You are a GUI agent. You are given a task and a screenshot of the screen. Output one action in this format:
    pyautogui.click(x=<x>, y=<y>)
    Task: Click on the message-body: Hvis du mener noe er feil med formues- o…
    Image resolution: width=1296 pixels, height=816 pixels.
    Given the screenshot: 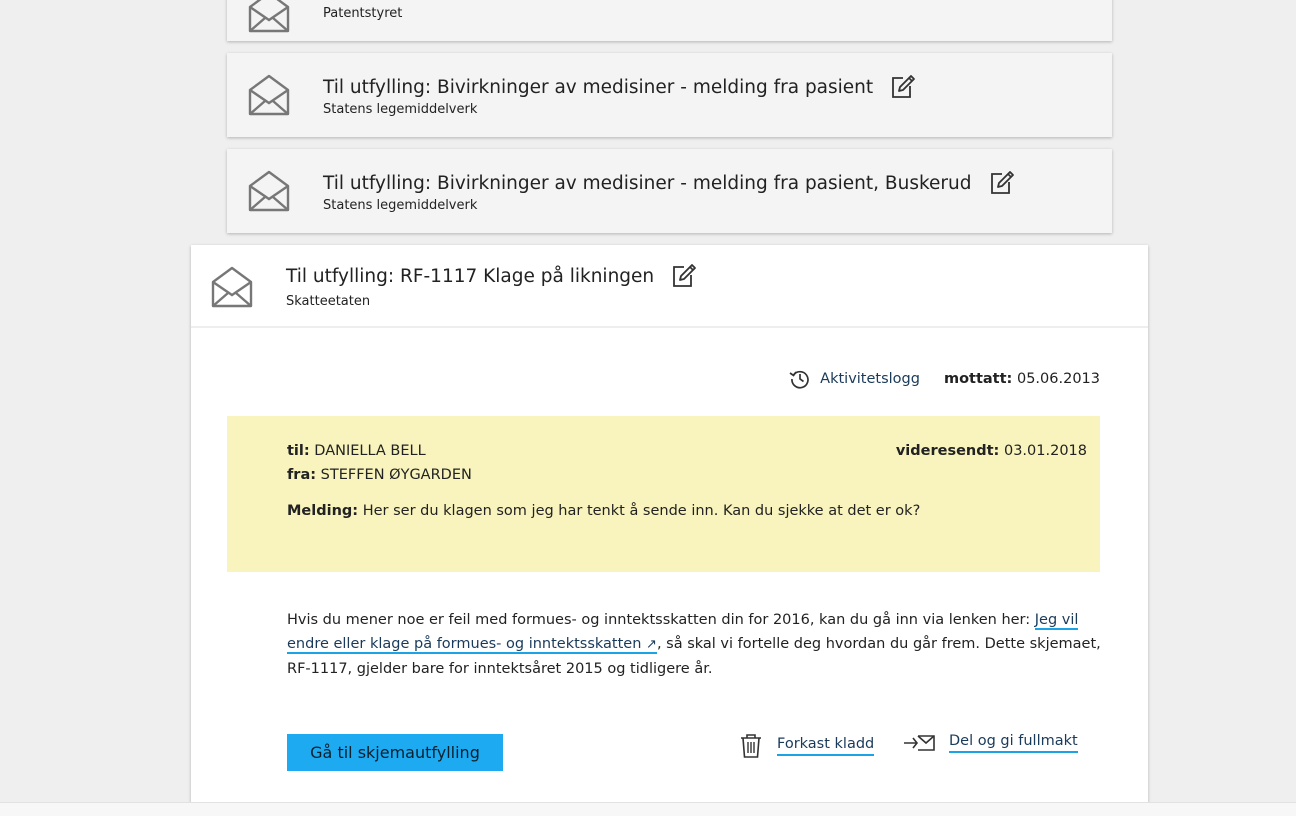 What is the action you would take?
    pyautogui.click(x=694, y=644)
    